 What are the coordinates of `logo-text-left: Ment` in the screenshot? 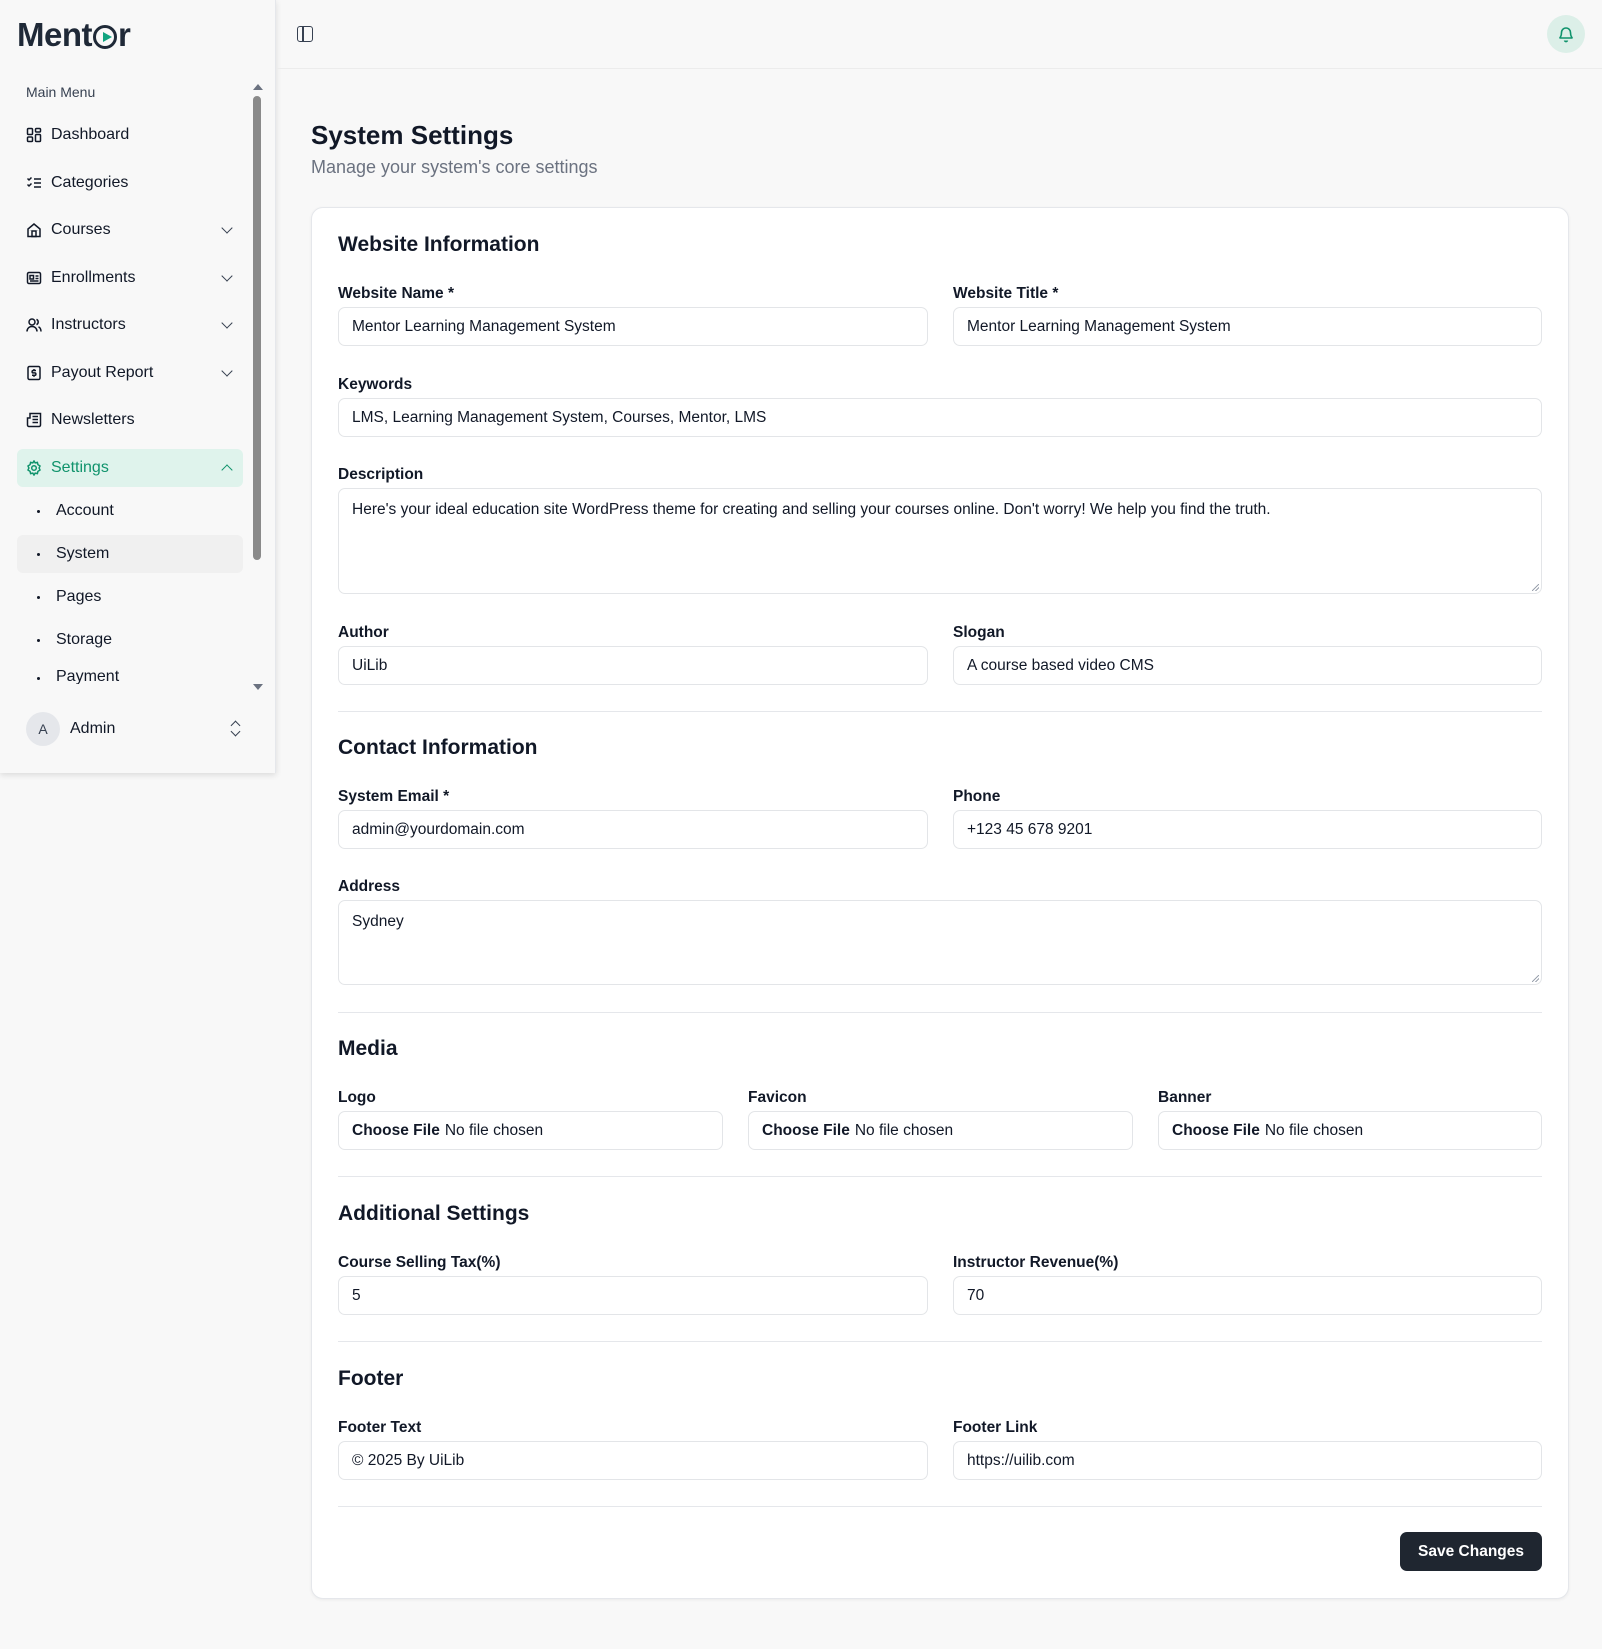 It's located at (55, 34).